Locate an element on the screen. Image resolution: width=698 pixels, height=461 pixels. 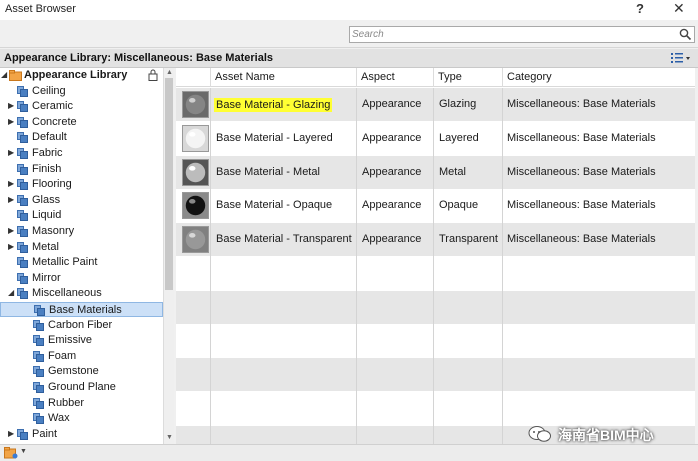
column-header-category: Category is located at coordinates (529, 77).